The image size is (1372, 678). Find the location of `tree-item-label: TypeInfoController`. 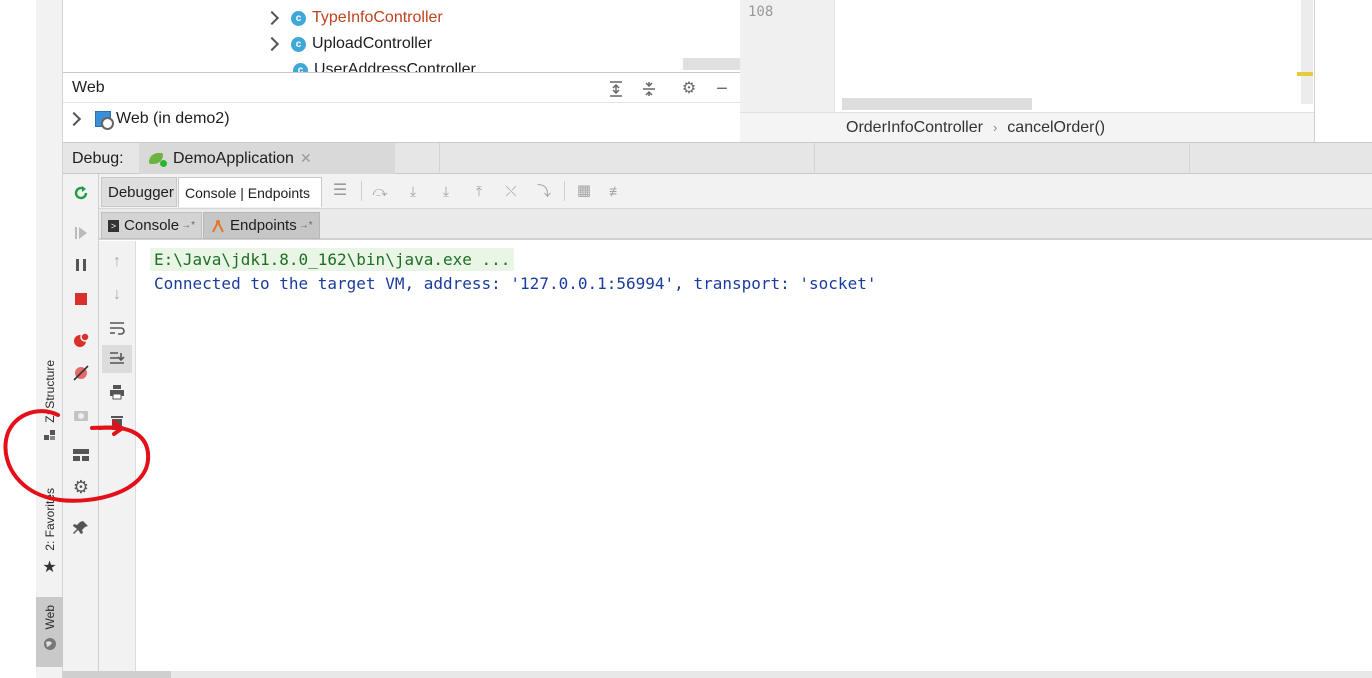

tree-item-label: TypeInfoController is located at coordinates (377, 17).